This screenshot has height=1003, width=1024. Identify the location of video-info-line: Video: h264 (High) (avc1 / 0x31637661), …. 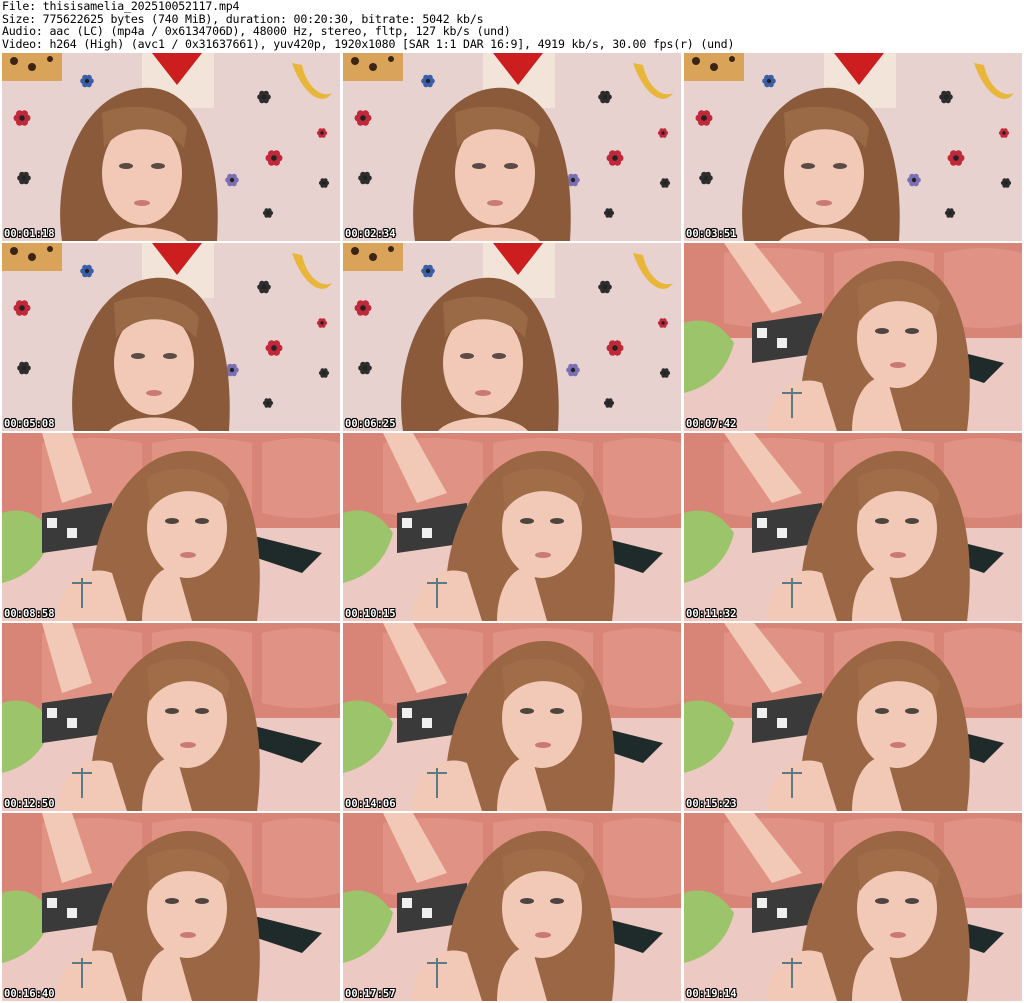
(368, 43).